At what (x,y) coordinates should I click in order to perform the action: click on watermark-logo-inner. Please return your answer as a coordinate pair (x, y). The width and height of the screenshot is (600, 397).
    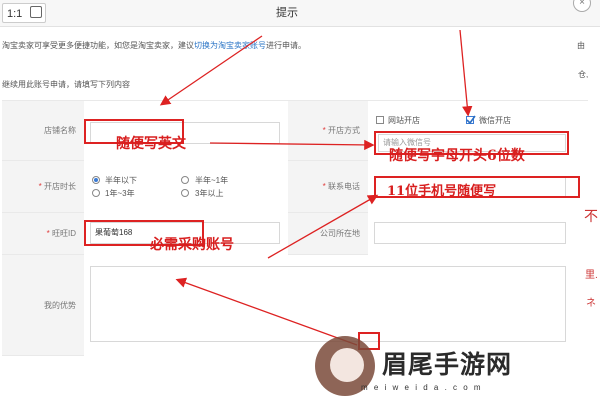
    Looking at the image, I should click on (347, 365).